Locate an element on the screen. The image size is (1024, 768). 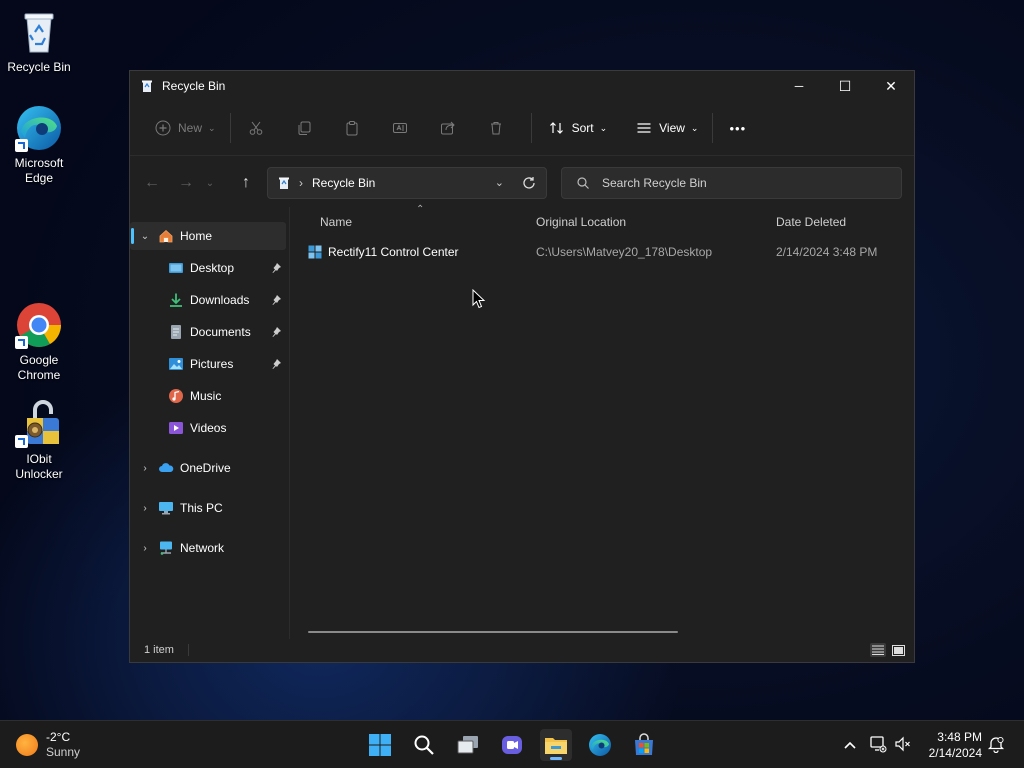
file-explorer-taskbar-button is located at coordinates (556, 745).